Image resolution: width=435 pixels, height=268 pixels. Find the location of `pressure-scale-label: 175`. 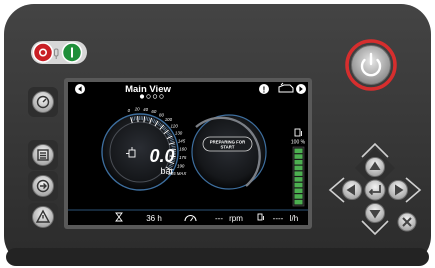

pressure-scale-label: 175 is located at coordinates (183, 157).